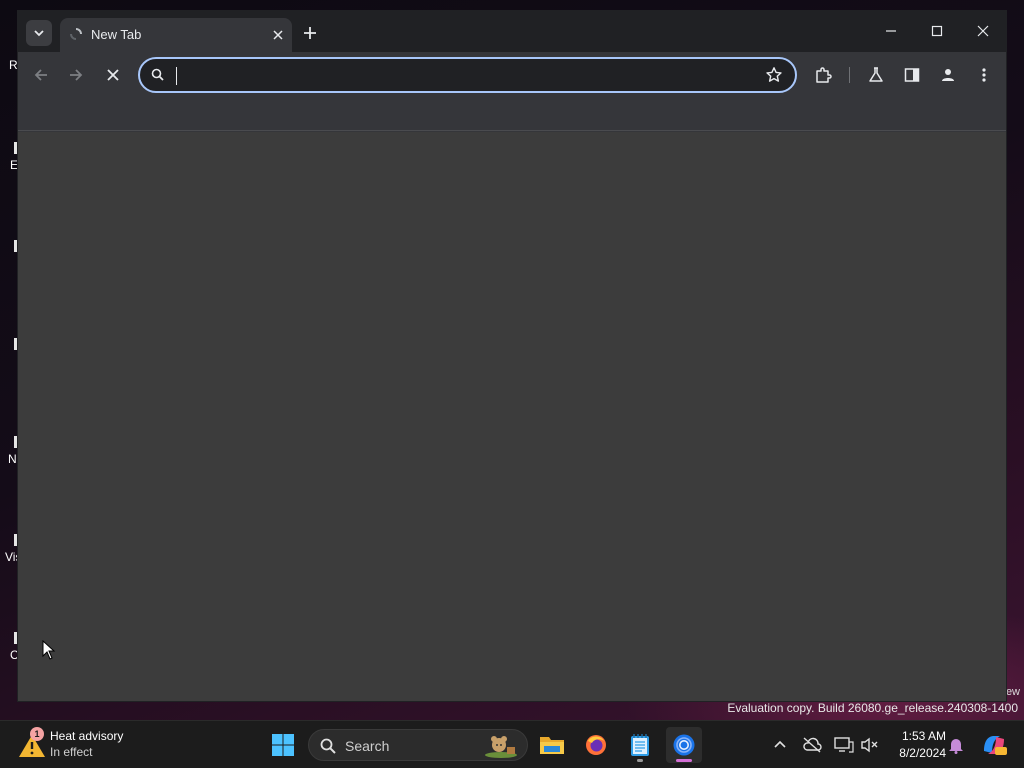  I want to click on file-explorer-button, so click(552, 745).